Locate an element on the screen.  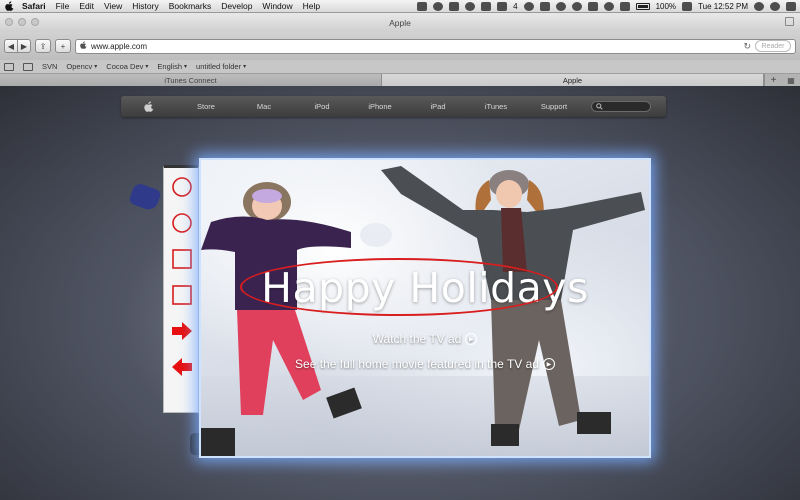
user-icon is located at coordinates (759, 6).